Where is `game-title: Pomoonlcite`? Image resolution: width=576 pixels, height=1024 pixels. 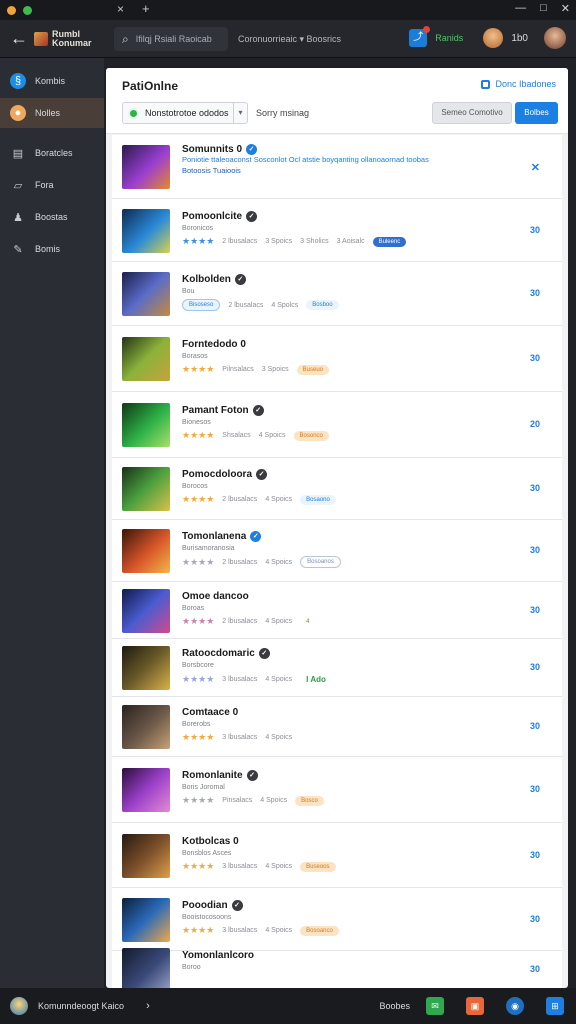 game-title: Pomoonlcite is located at coordinates (212, 216).